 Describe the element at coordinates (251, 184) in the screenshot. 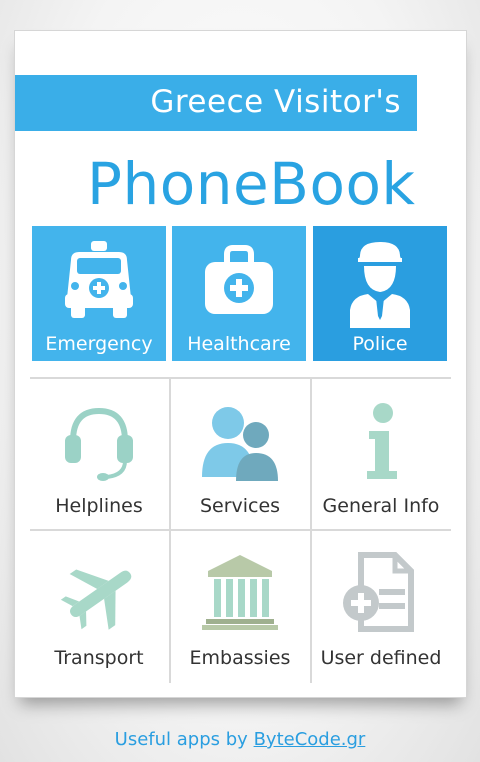

I see `app-title: PhoneBook` at that location.